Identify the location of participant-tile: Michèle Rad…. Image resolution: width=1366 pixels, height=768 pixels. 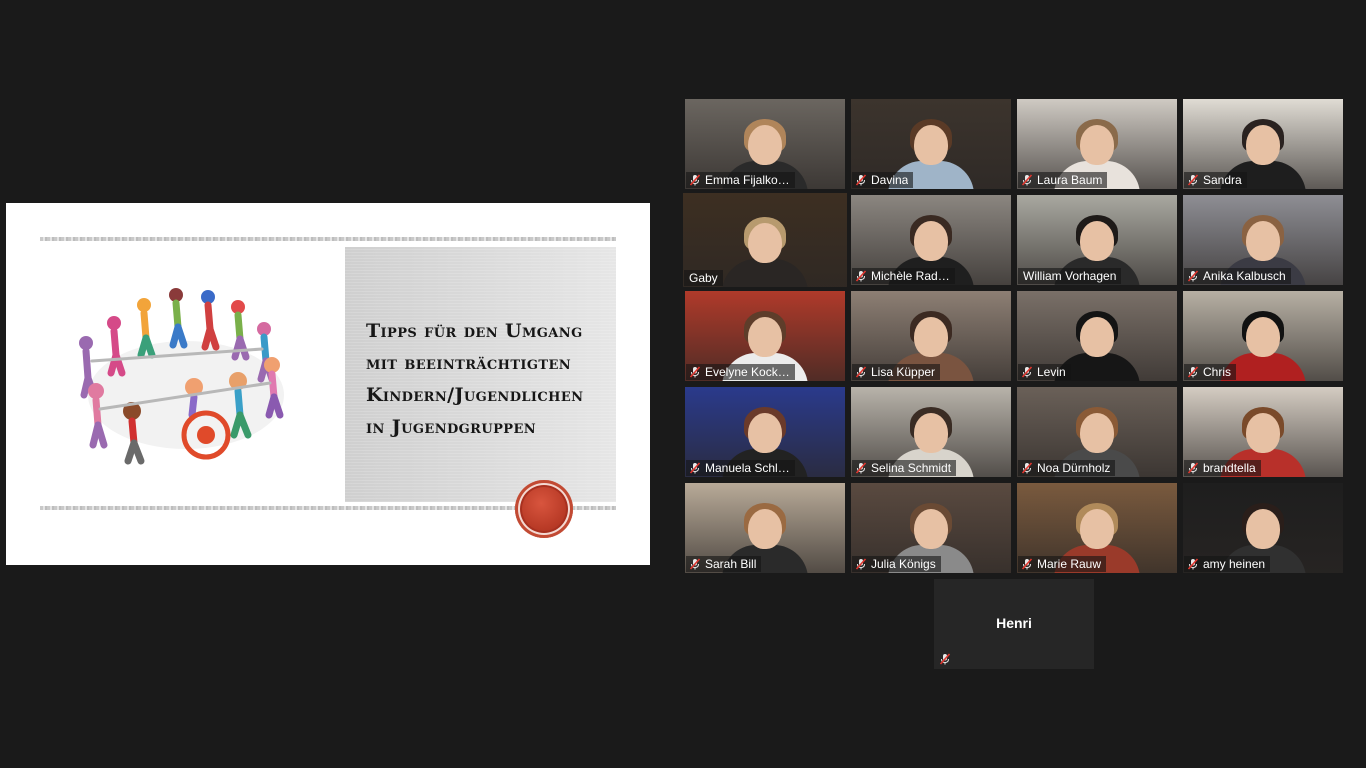
(931, 240).